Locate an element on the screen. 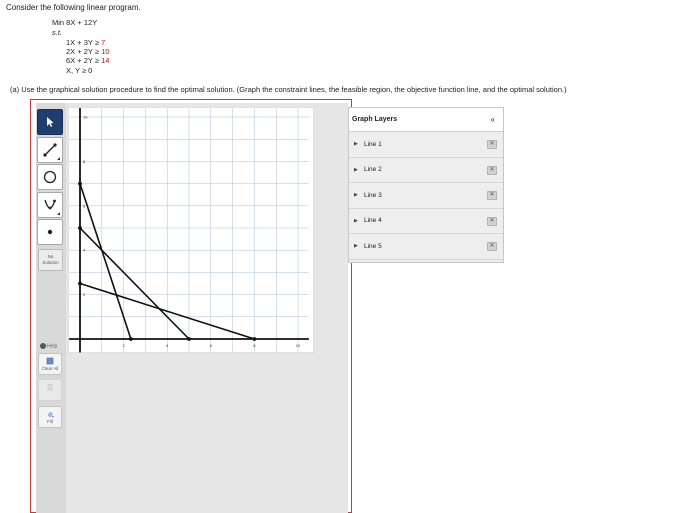 The height and width of the screenshot is (513, 700). point-tool is located at coordinates (50, 232).